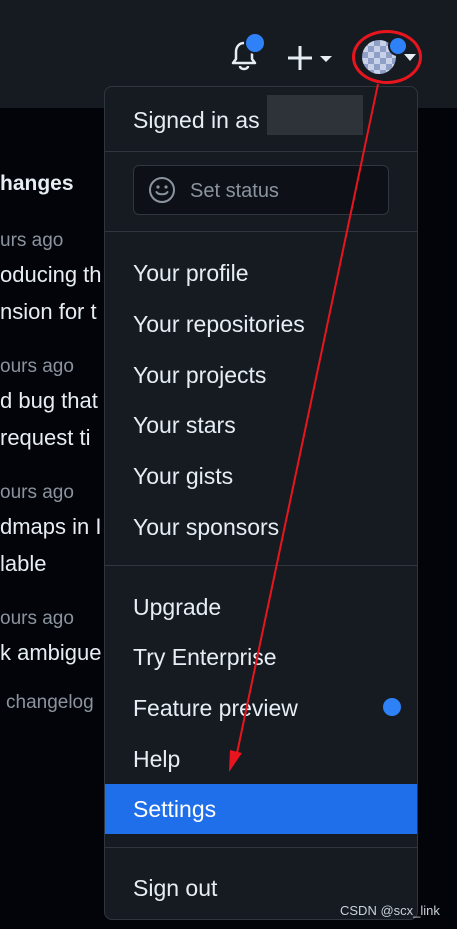 The height and width of the screenshot is (929, 457). What do you see at coordinates (51, 653) in the screenshot?
I see `feed-line: k ambigue` at bounding box center [51, 653].